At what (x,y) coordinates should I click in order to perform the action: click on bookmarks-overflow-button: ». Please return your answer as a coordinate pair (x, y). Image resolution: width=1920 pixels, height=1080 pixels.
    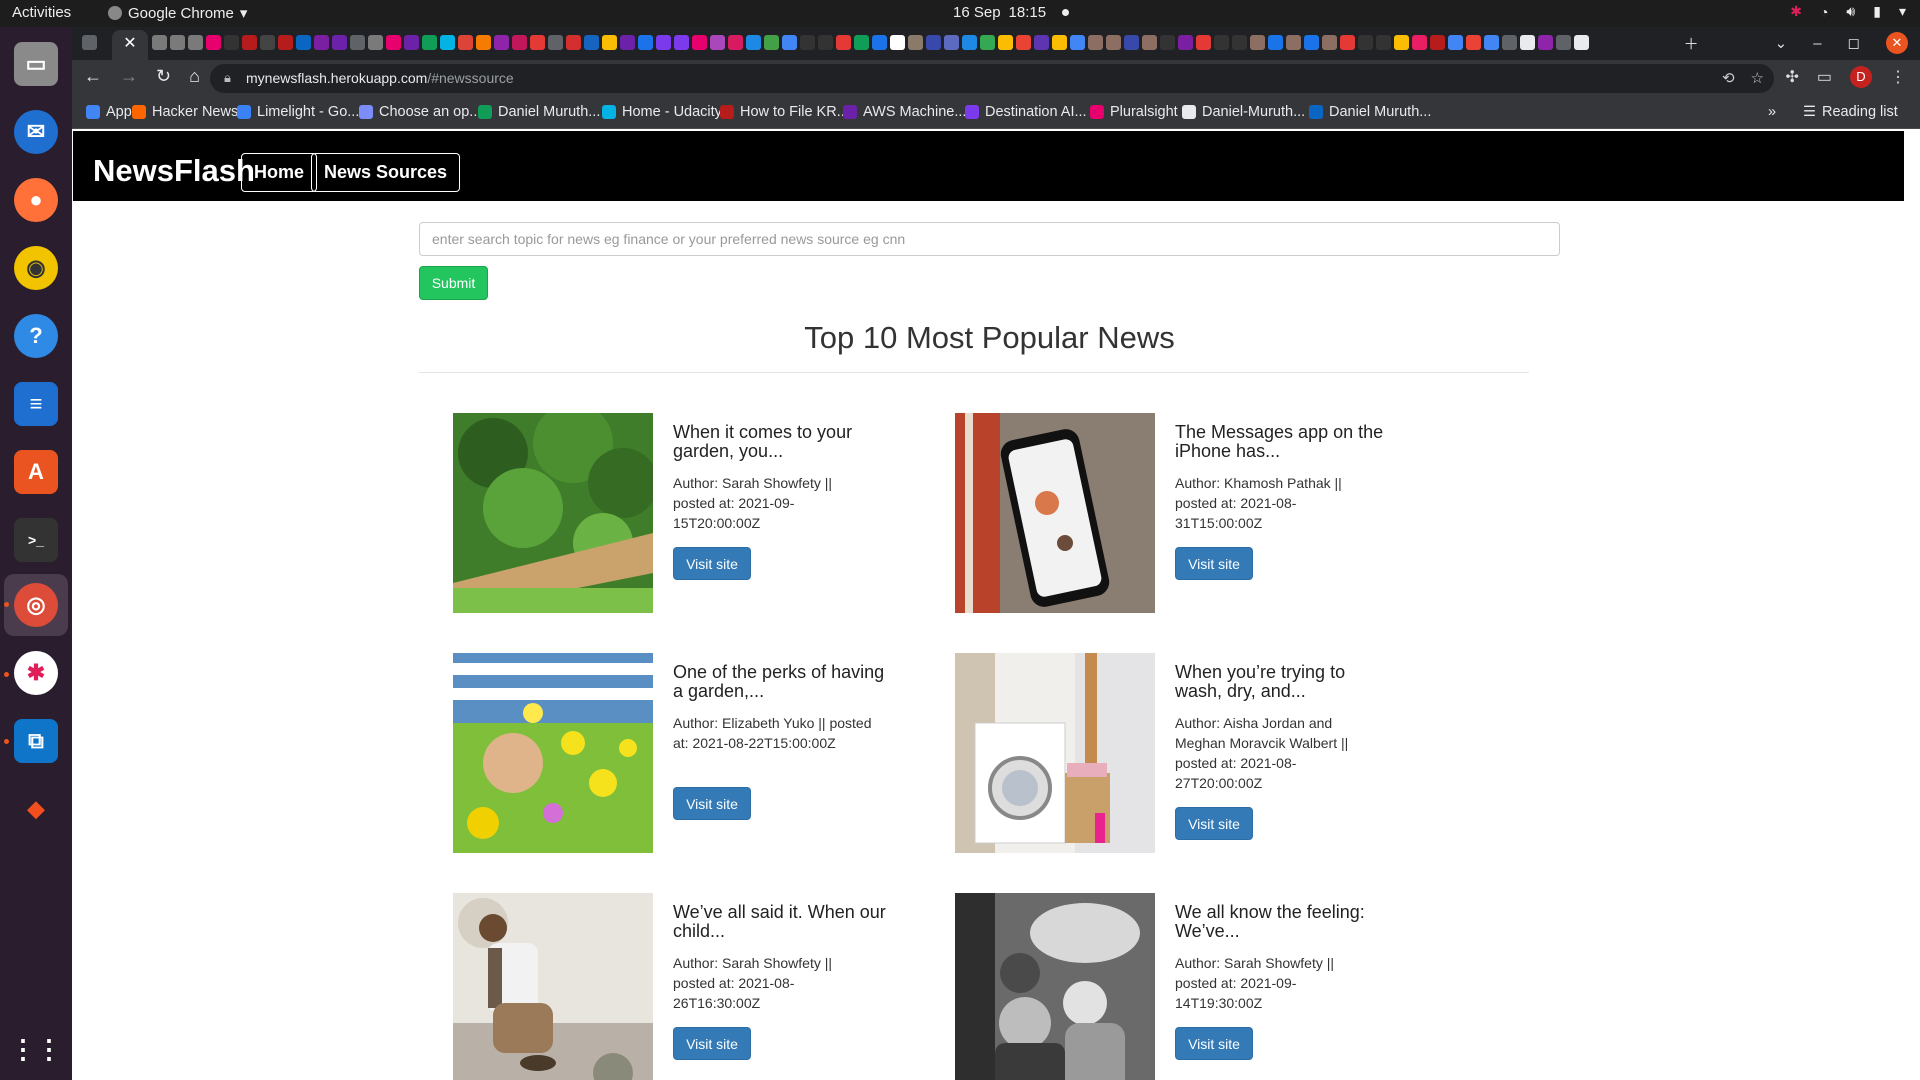
    Looking at the image, I should click on (1772, 112).